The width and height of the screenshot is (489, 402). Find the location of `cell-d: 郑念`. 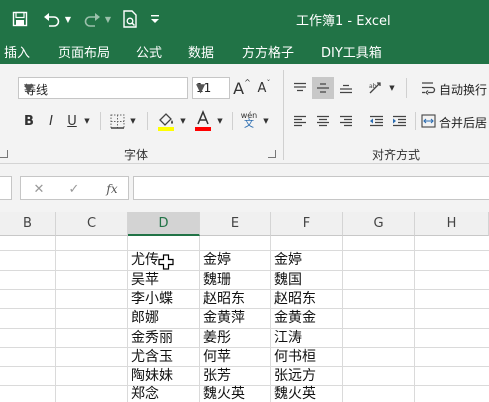

cell-d: 郑念 is located at coordinates (163, 393).